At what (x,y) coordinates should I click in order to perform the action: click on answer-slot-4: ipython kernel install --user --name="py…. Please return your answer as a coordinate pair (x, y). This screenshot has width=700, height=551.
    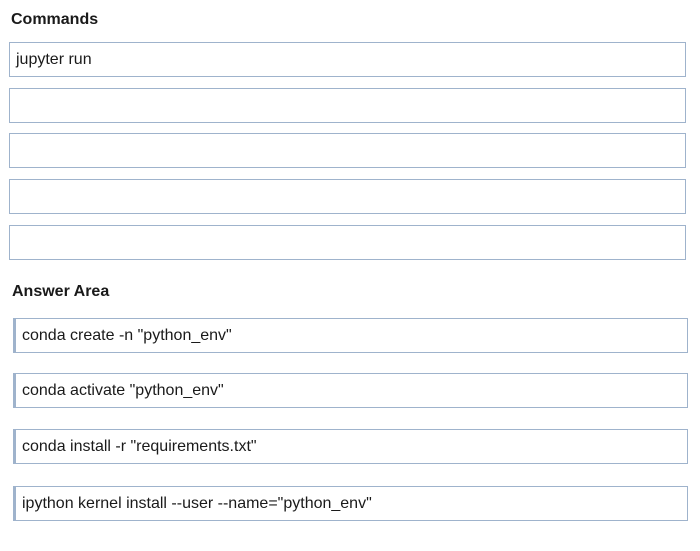
    Looking at the image, I should click on (350, 503).